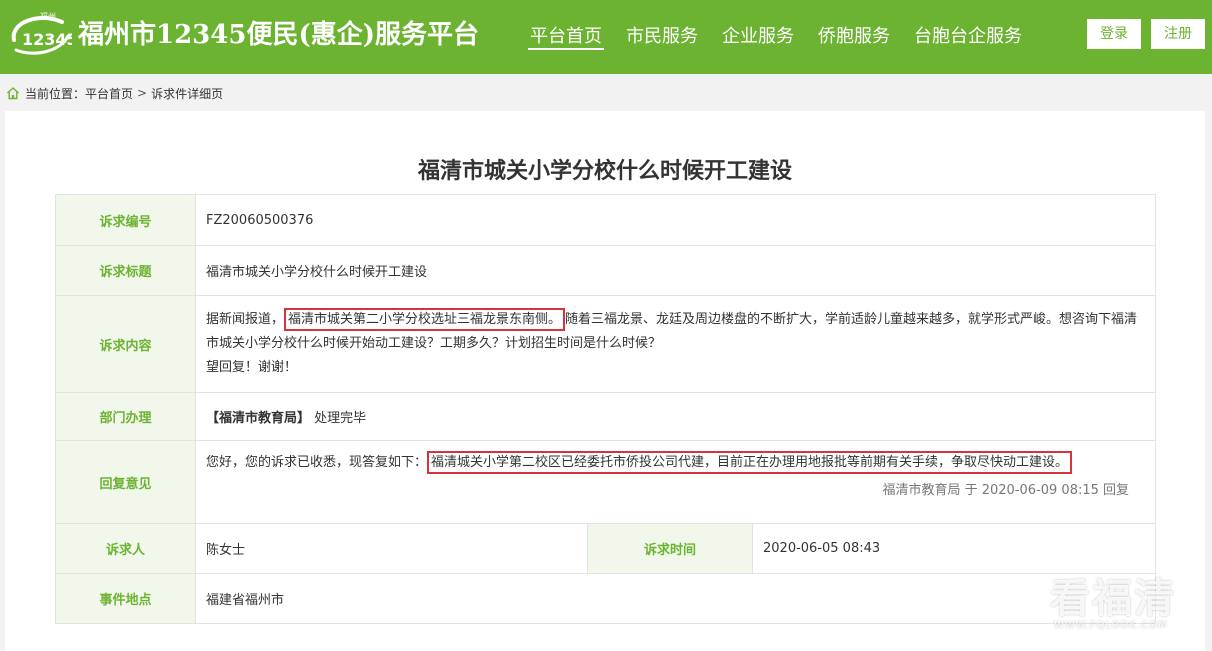 This screenshot has width=1212, height=651. Describe the element at coordinates (662, 37) in the screenshot. I see `nav-item-citizen-services: 市民服务` at that location.